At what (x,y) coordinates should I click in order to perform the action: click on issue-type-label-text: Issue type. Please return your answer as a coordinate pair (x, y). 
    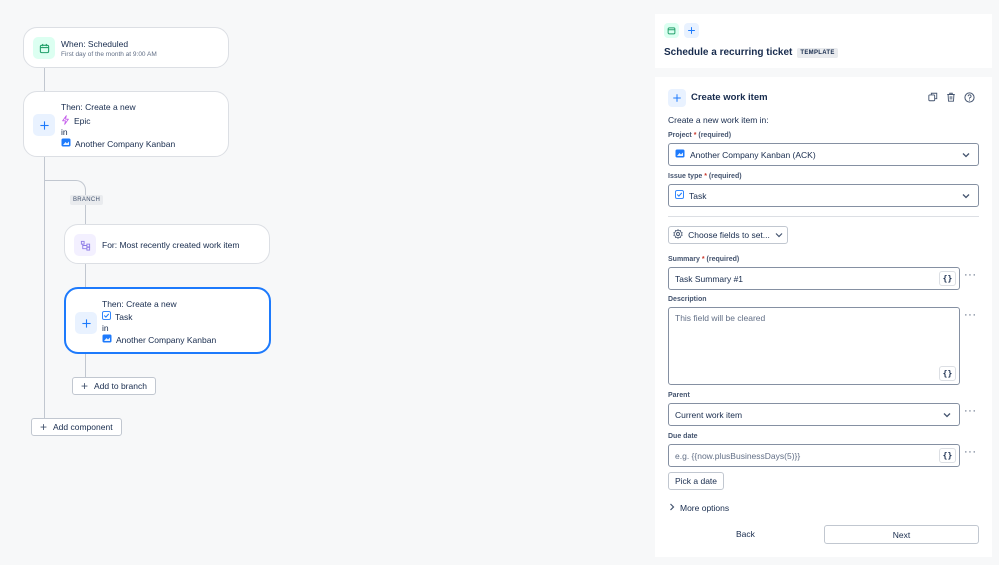
    Looking at the image, I should click on (685, 176).